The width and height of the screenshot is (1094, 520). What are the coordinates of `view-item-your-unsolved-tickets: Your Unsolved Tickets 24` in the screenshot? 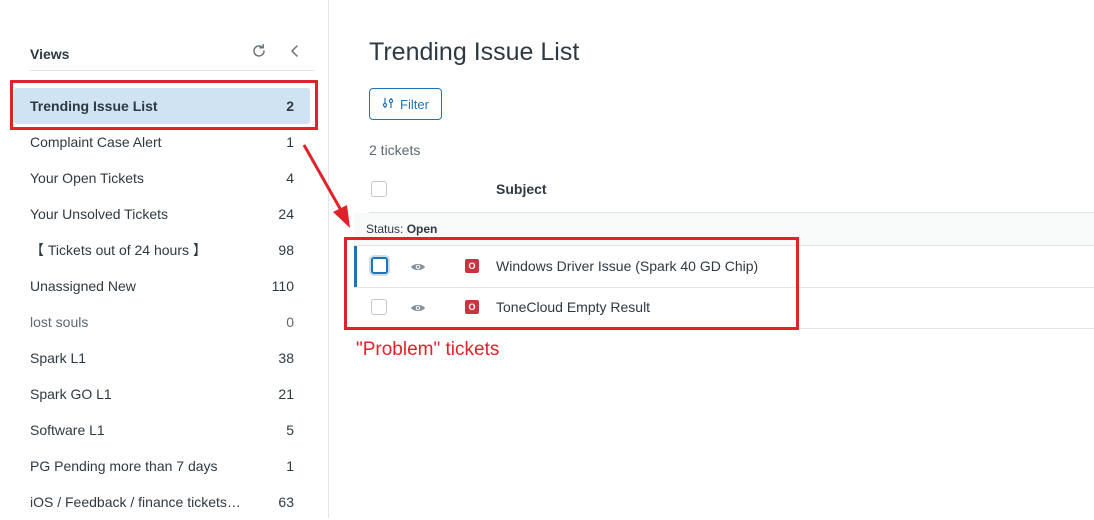 It's located at (162, 214).